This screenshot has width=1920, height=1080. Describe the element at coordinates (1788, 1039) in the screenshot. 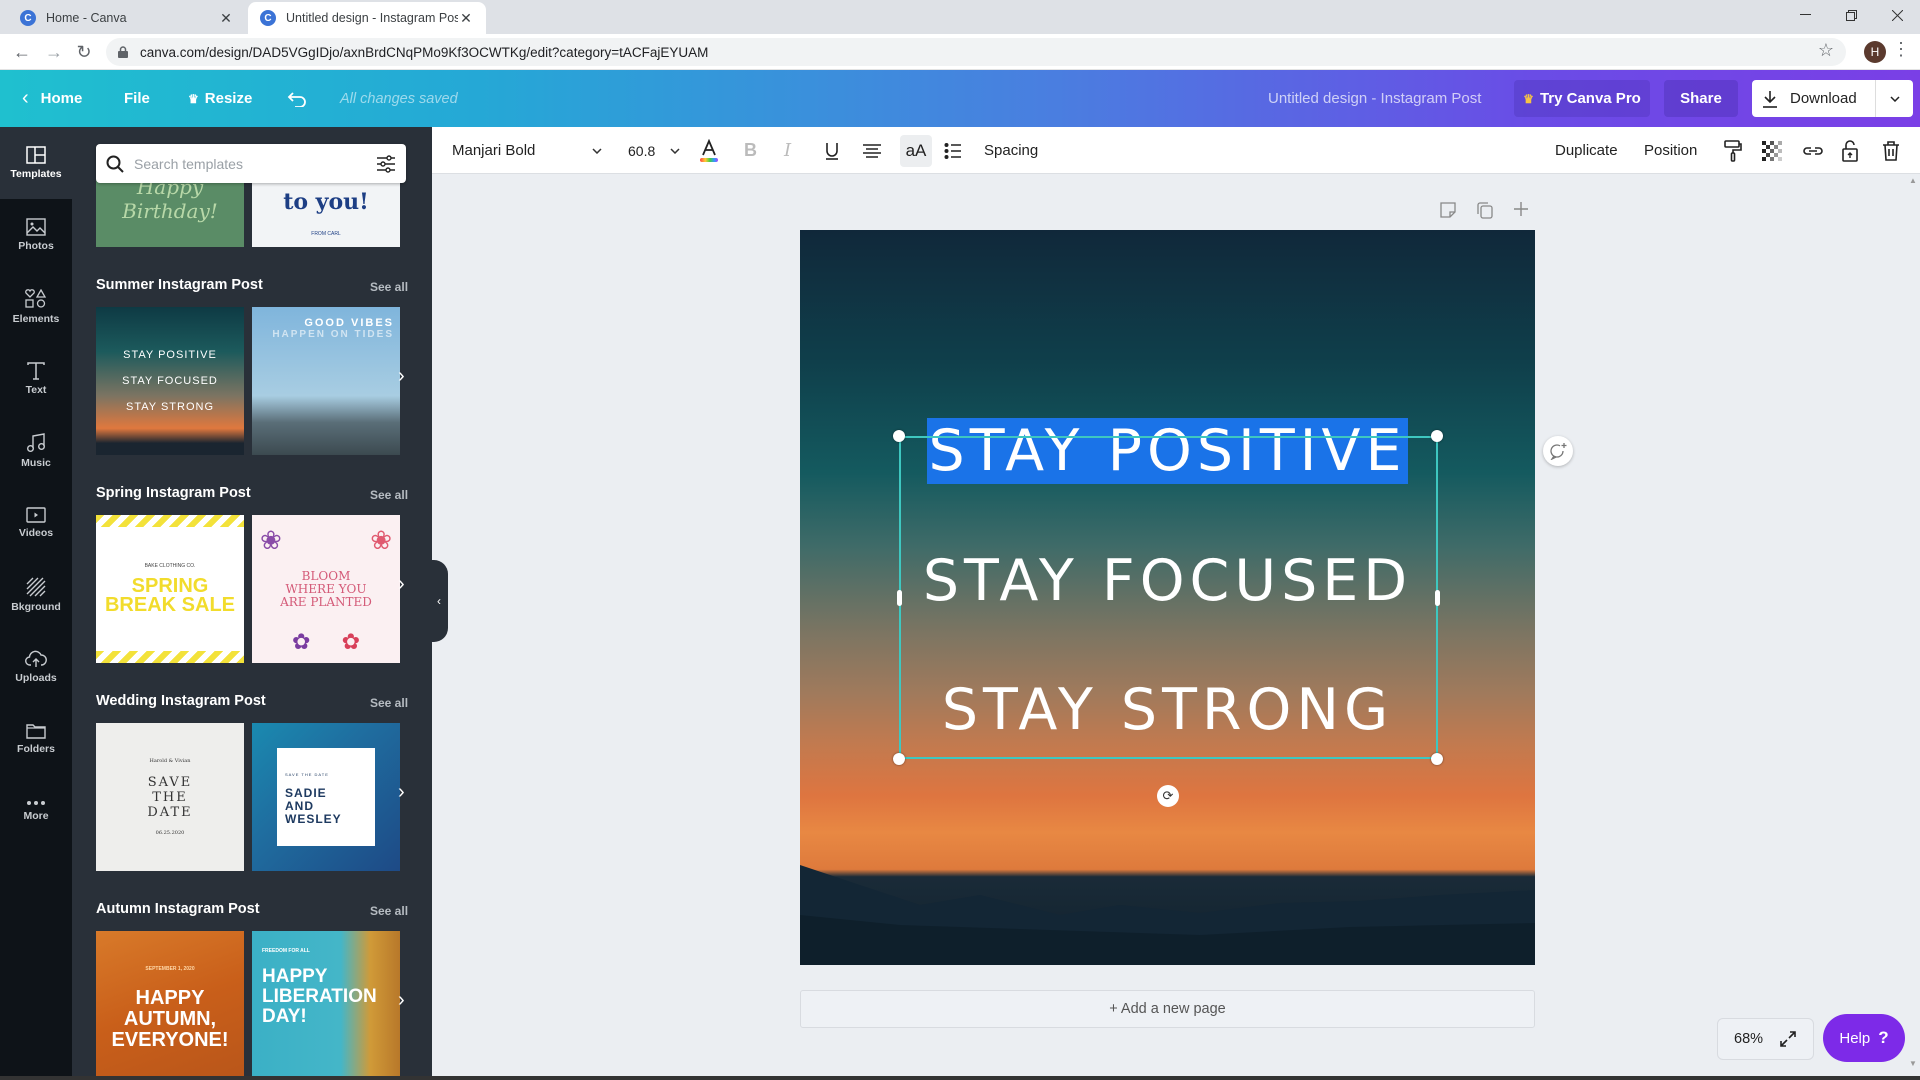

I see `fullscreen-icon` at that location.